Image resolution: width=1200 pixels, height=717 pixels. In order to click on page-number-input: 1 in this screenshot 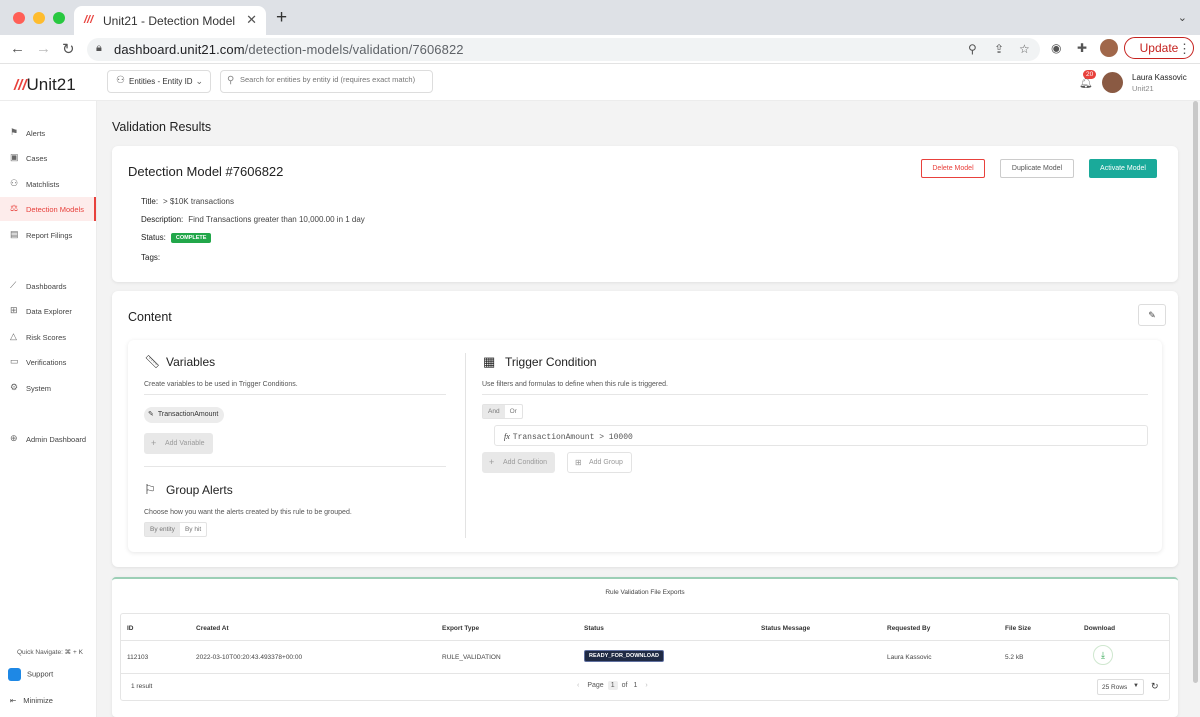, I will do `click(612, 685)`.